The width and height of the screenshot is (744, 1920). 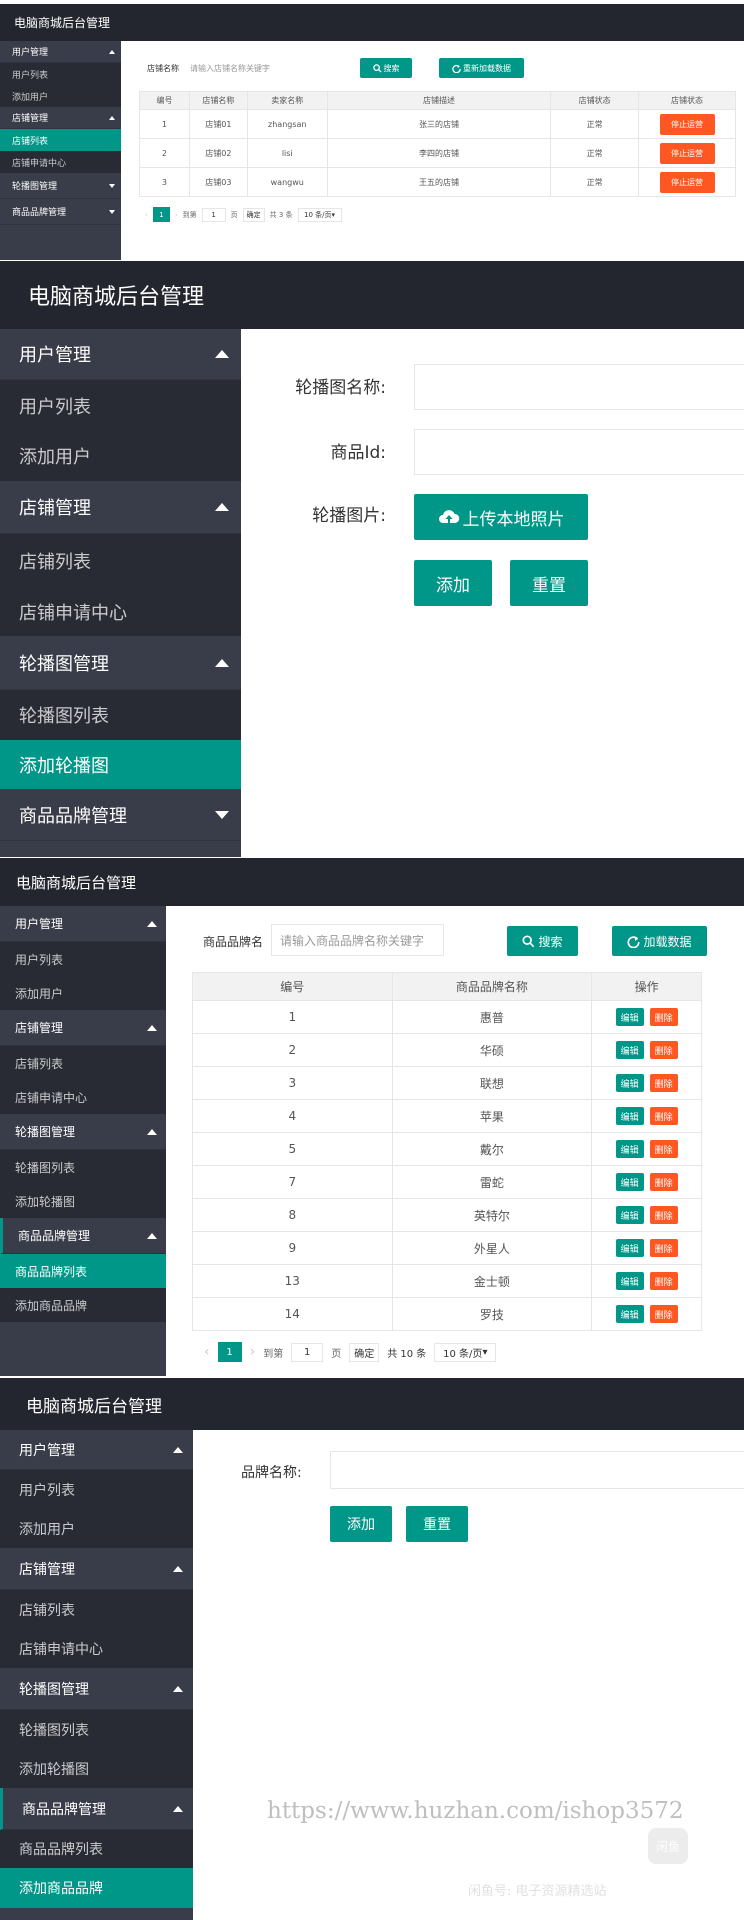 What do you see at coordinates (242, 68) in the screenshot?
I see `search-input: 请输入店铺名称关键字` at bounding box center [242, 68].